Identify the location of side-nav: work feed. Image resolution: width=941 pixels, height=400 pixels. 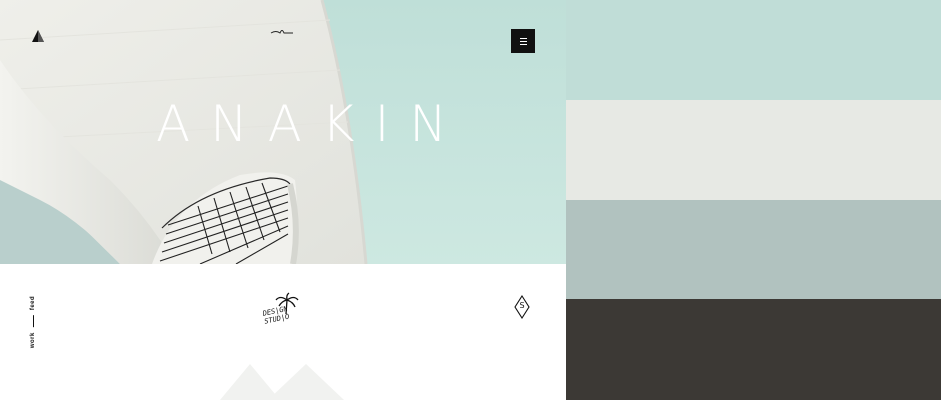
(33, 322).